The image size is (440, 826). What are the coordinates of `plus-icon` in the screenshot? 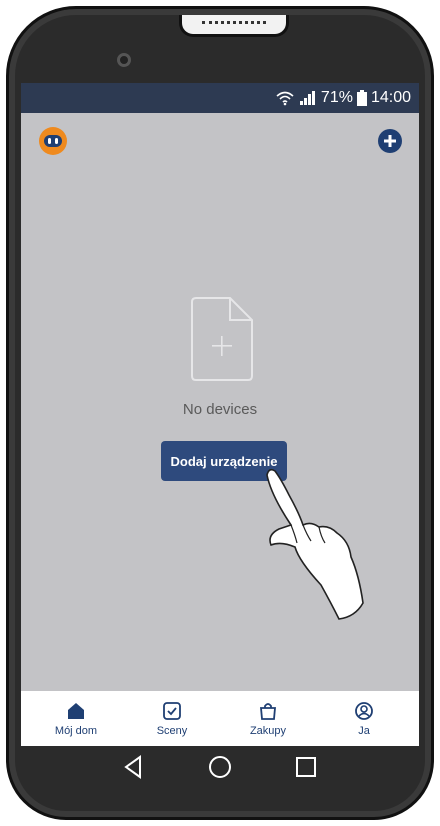 It's located at (390, 141).